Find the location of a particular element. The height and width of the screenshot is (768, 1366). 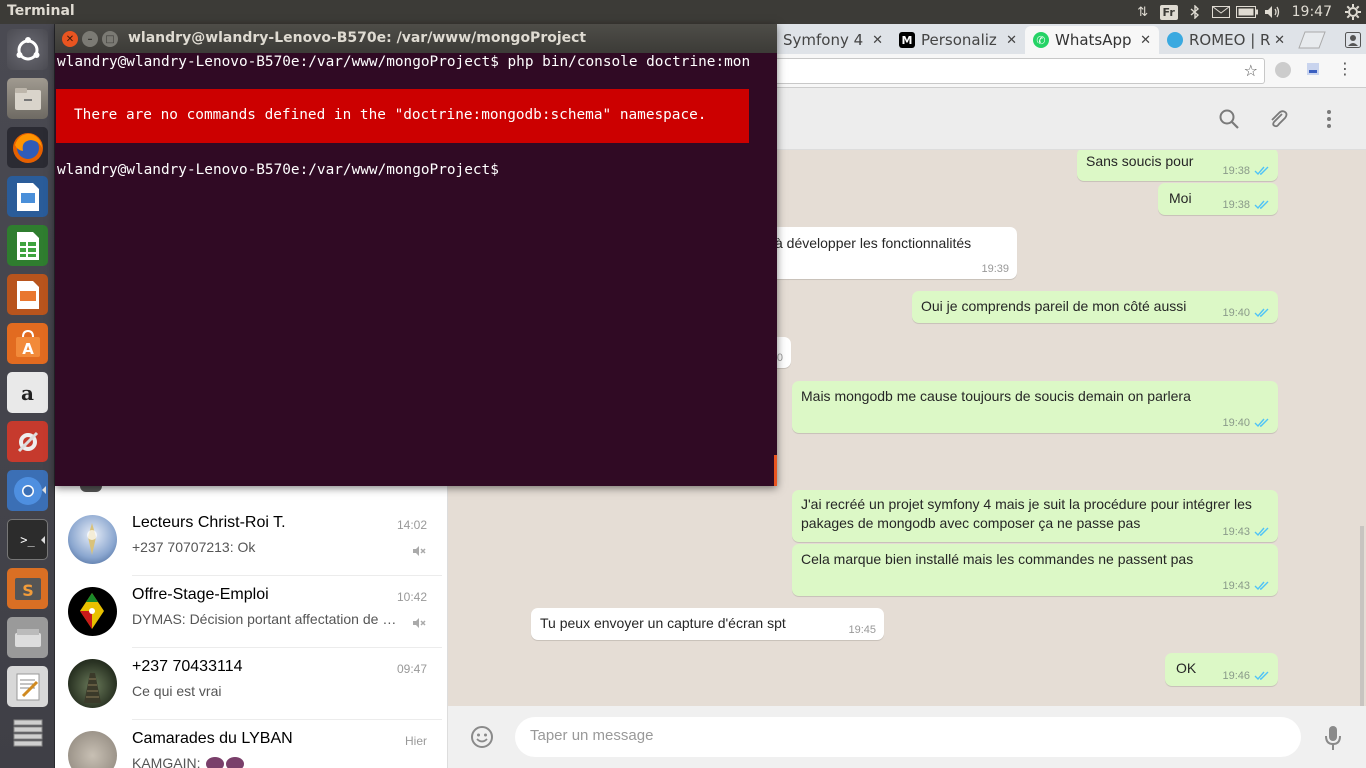

extension-icon is located at coordinates (1283, 70).